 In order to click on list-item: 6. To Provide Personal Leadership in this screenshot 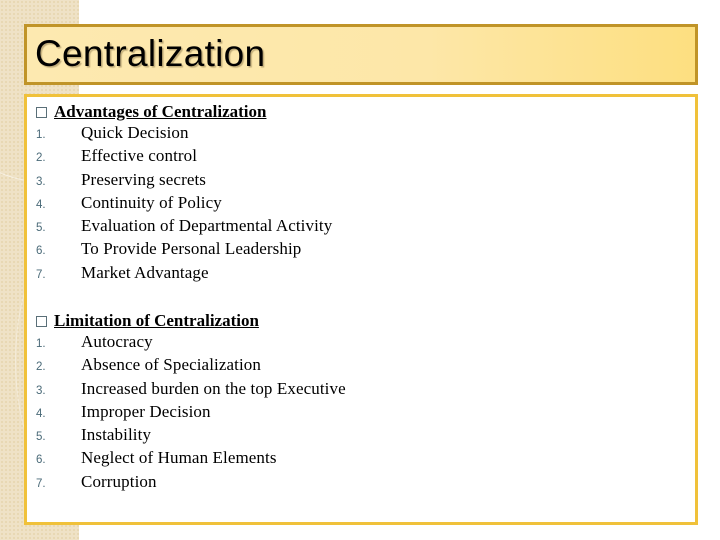, I will do `click(184, 250)`.